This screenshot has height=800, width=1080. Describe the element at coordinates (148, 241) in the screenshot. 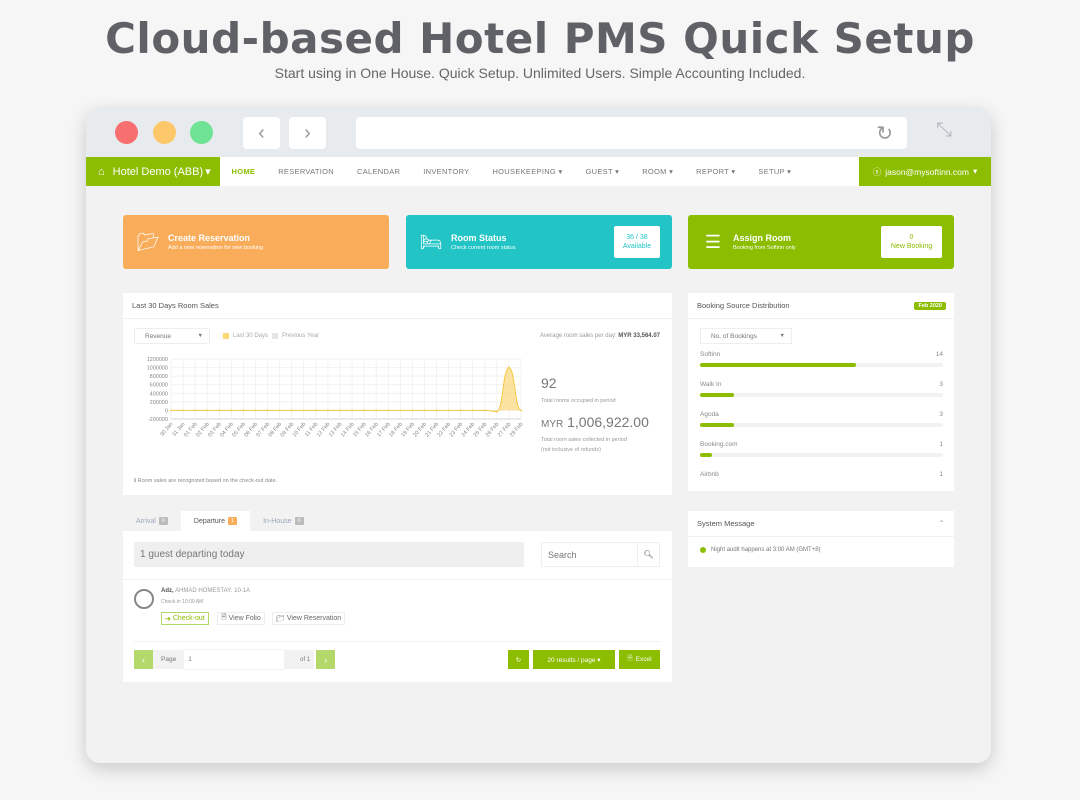

I see `folder-open-icon: 📂︎` at that location.